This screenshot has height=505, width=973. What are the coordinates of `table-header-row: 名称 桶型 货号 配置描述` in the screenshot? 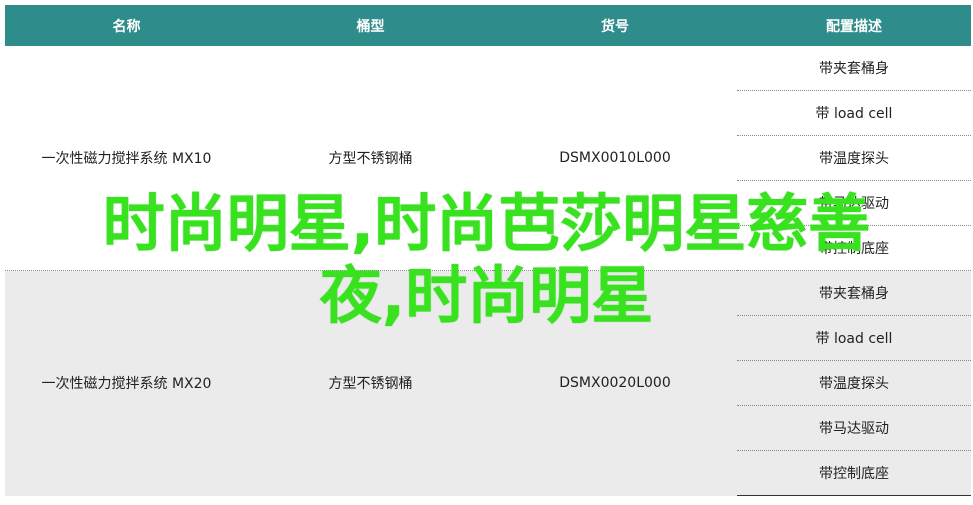 It's located at (488, 25).